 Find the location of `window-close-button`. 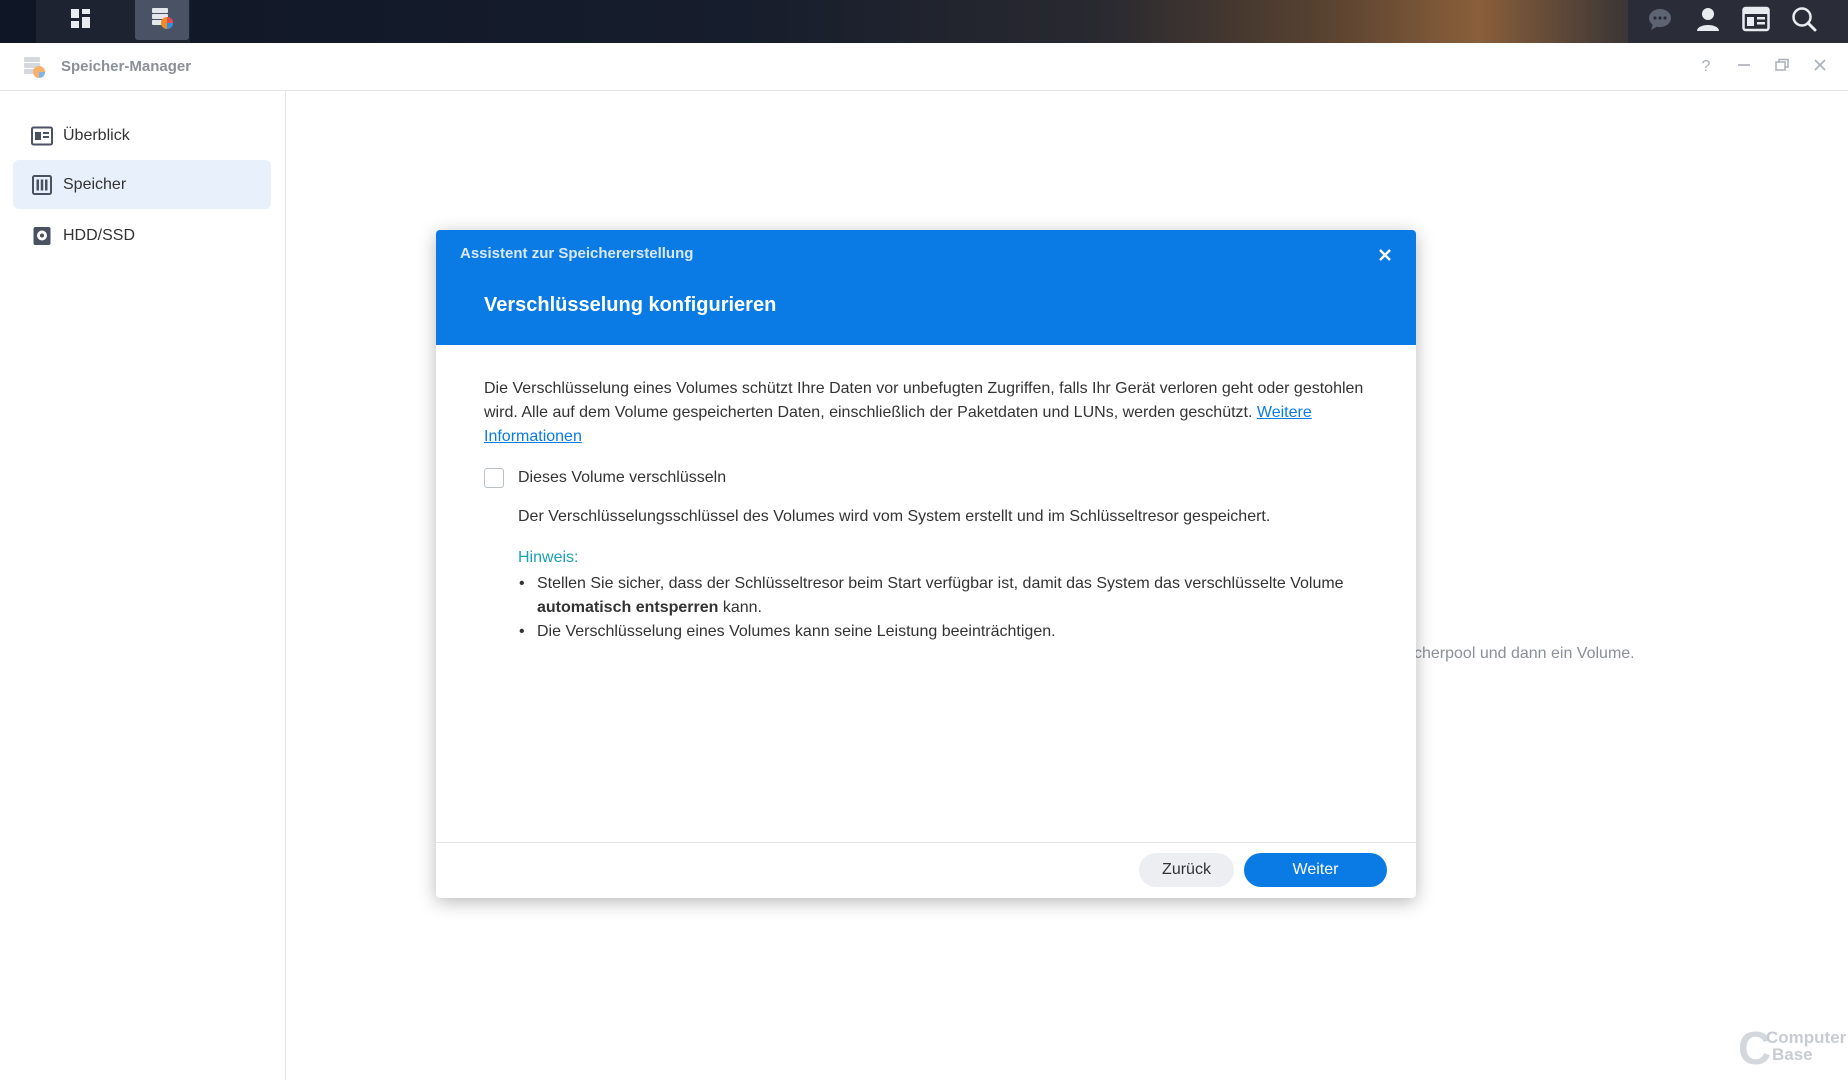

window-close-button is located at coordinates (1820, 67).